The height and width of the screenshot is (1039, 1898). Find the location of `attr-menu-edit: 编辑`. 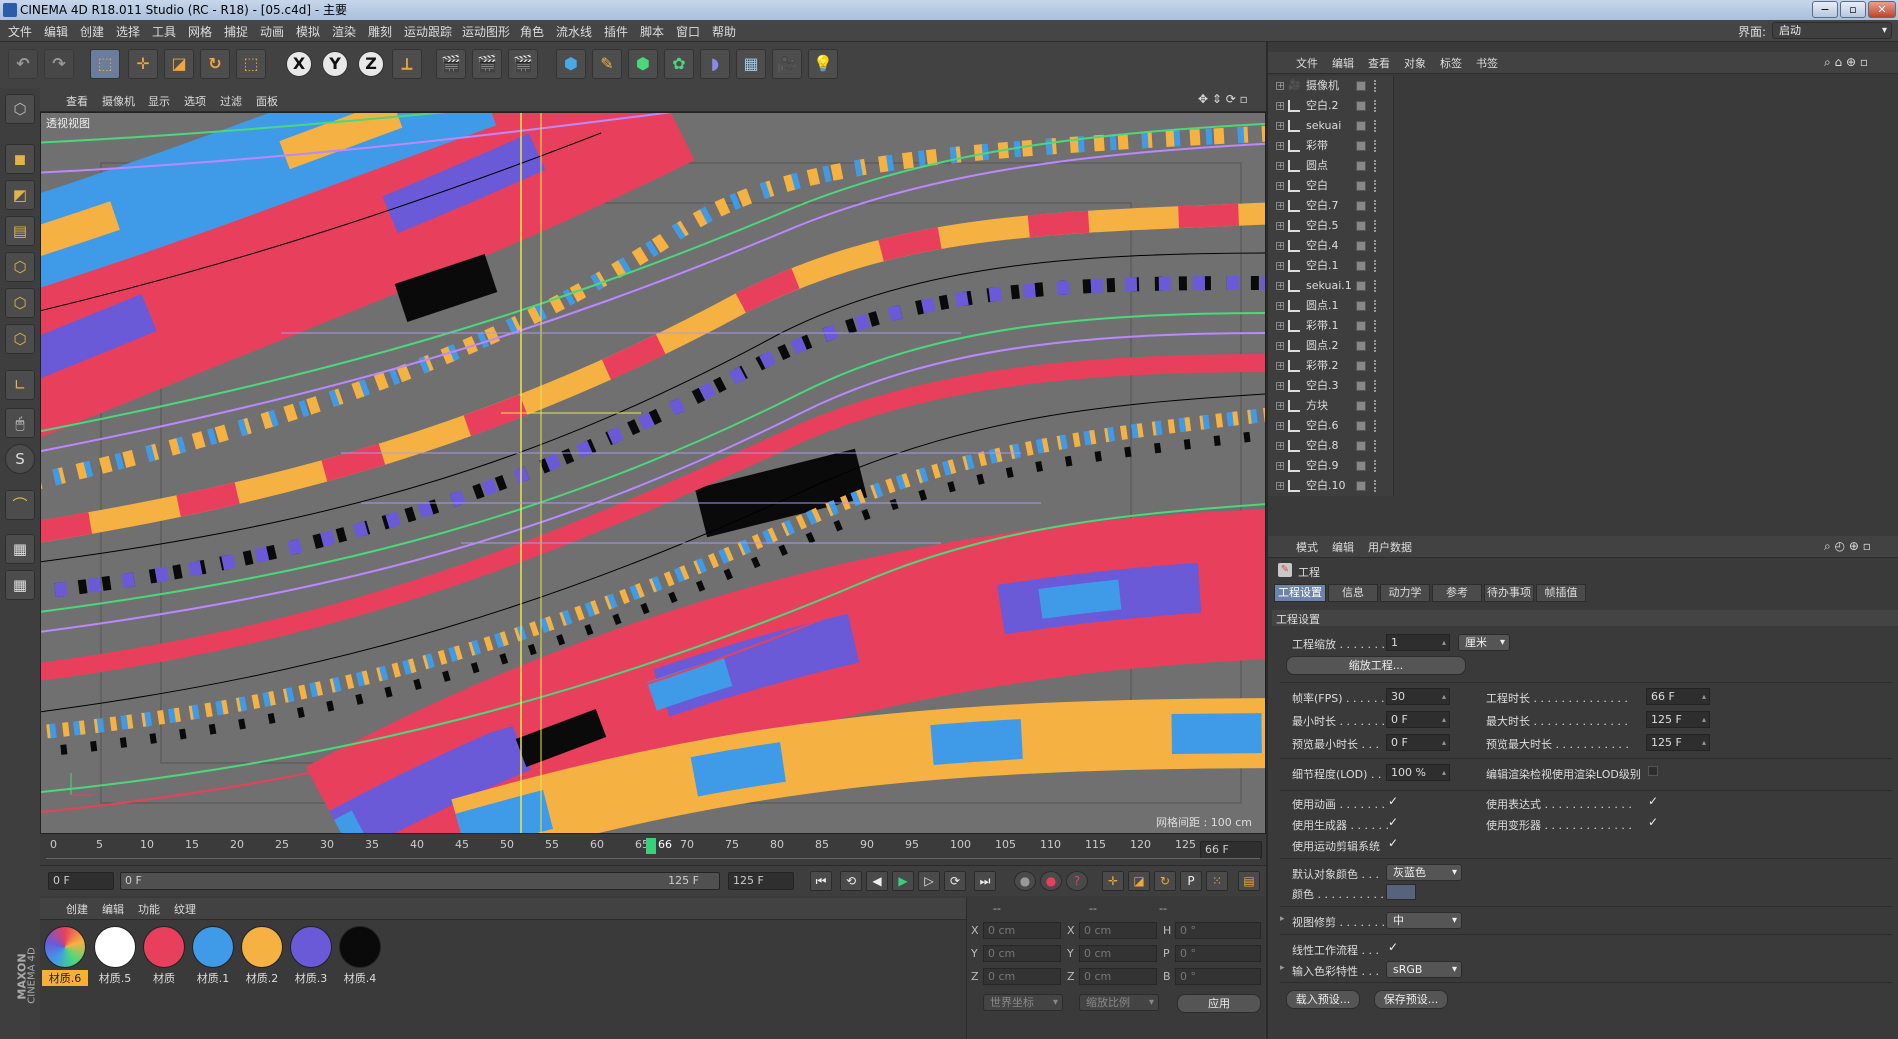

attr-menu-edit: 编辑 is located at coordinates (1343, 547).